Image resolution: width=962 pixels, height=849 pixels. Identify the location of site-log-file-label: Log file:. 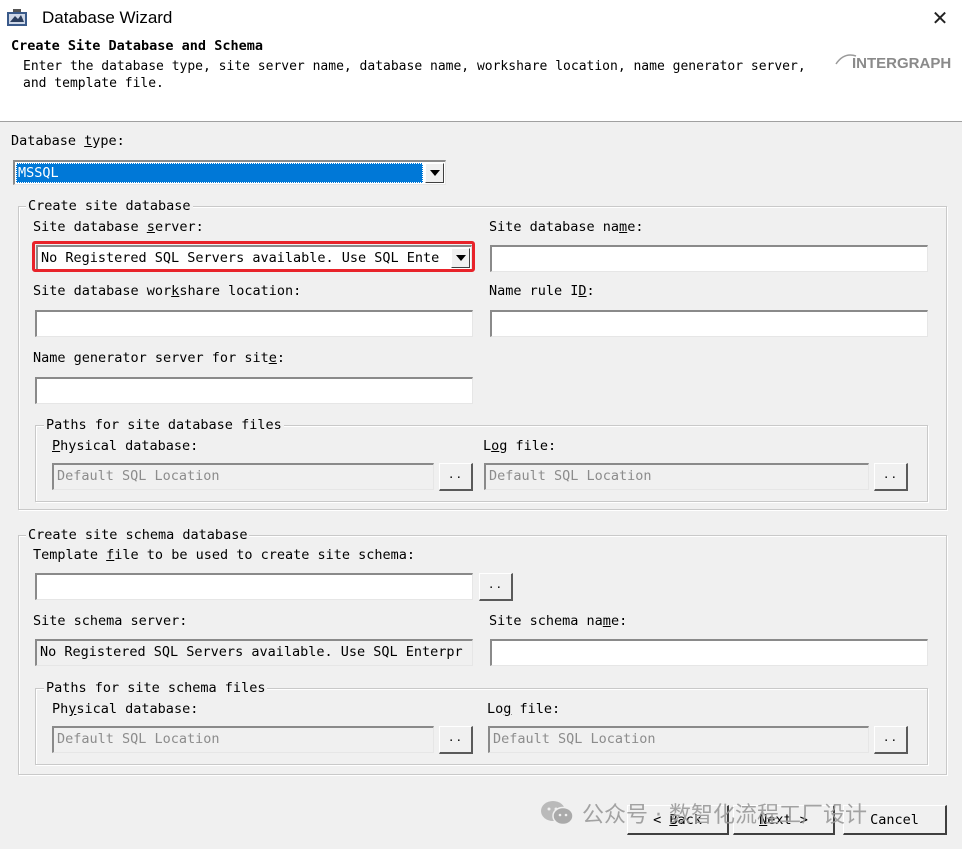
(520, 446).